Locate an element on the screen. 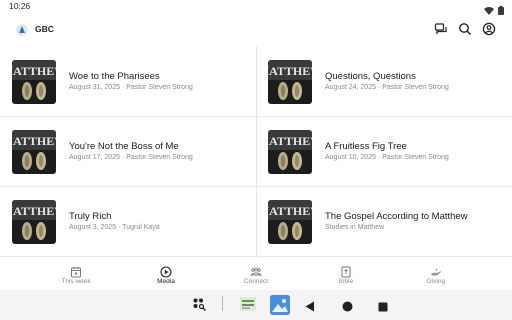  search-icon is located at coordinates (465, 29).